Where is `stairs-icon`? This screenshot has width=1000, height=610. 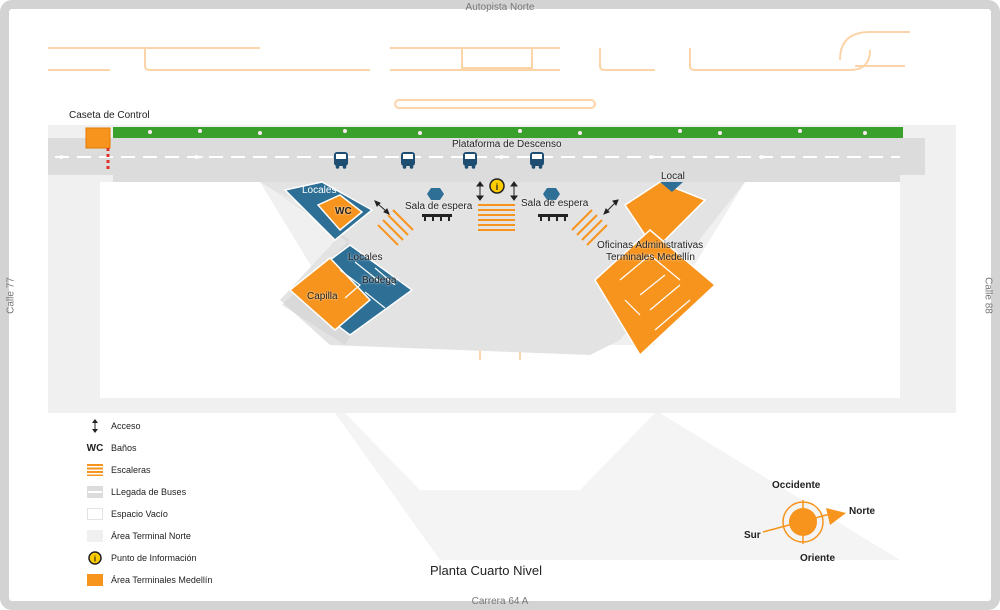
stairs-icon is located at coordinates (95, 470).